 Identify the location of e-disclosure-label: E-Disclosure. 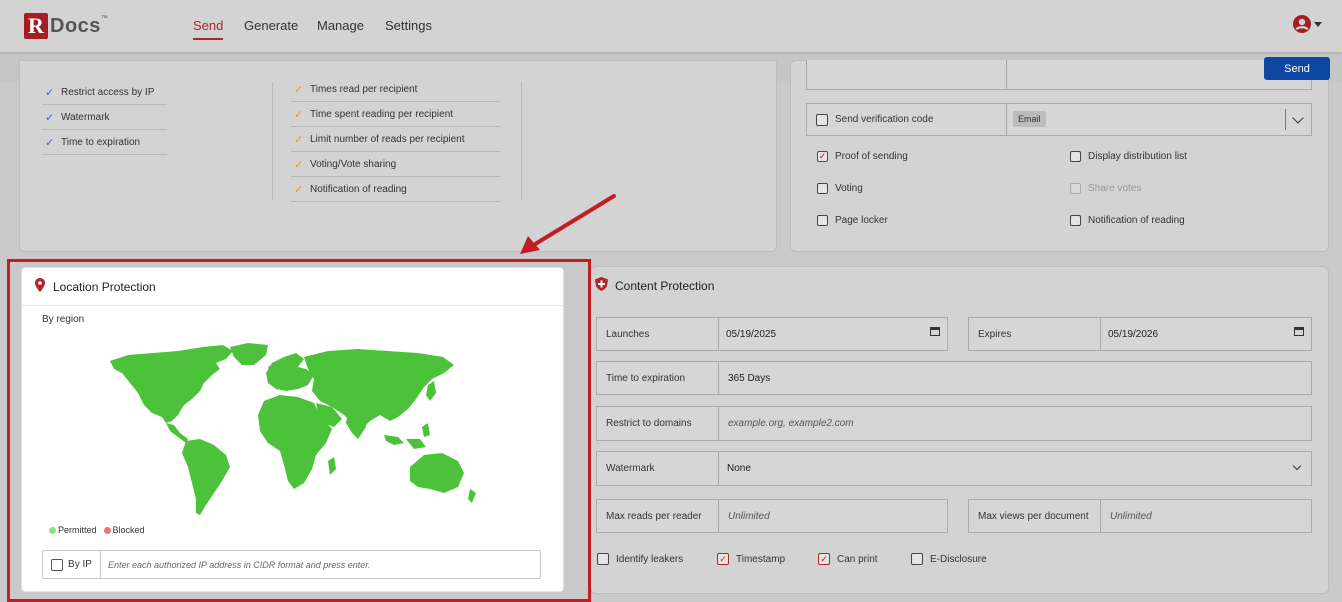
(958, 559).